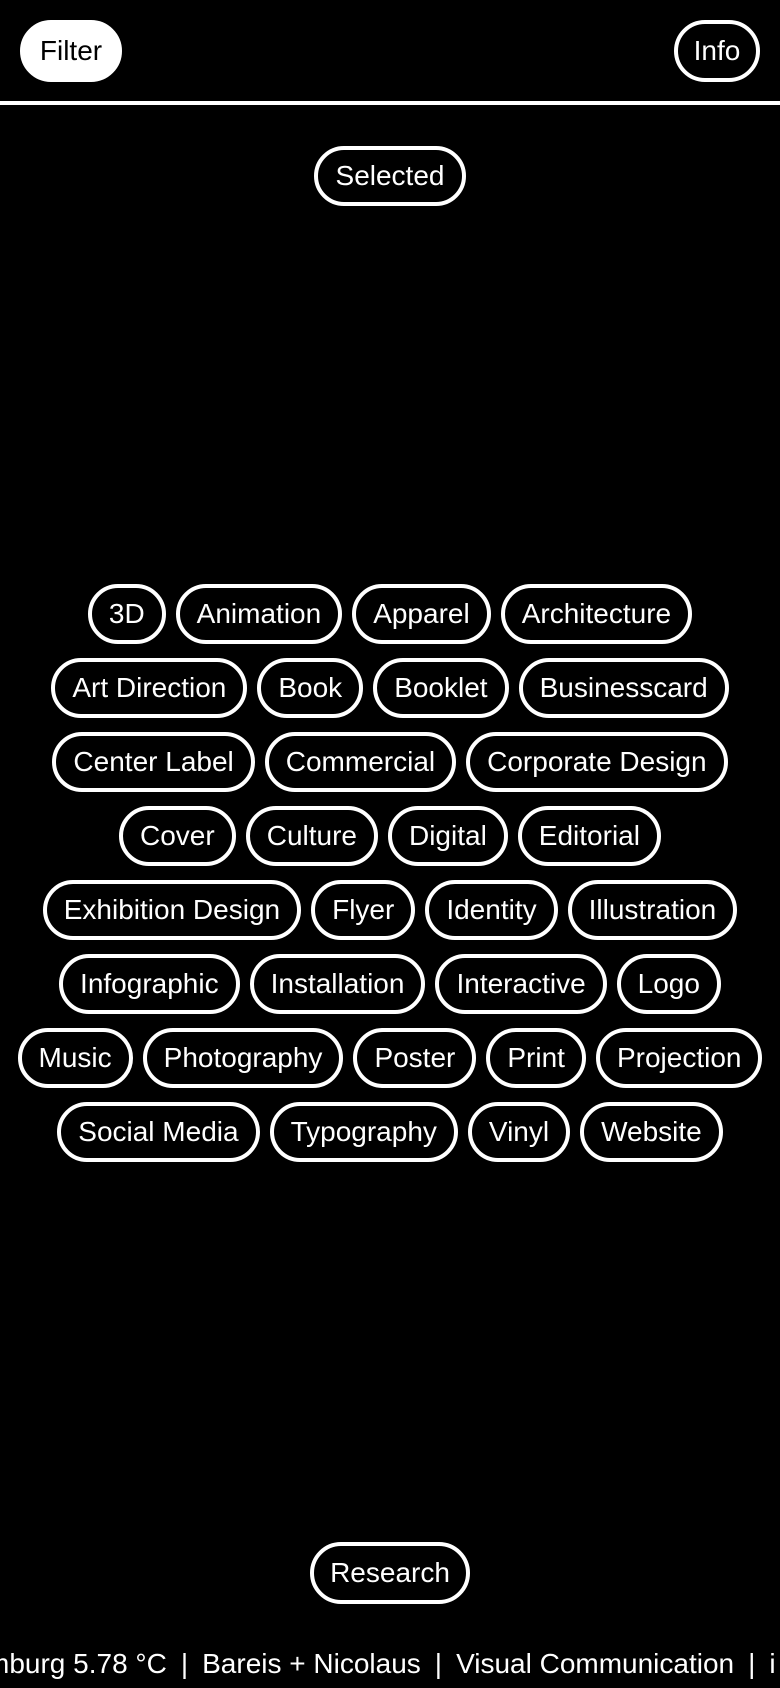  What do you see at coordinates (717, 51) in the screenshot?
I see `info-button: Info` at bounding box center [717, 51].